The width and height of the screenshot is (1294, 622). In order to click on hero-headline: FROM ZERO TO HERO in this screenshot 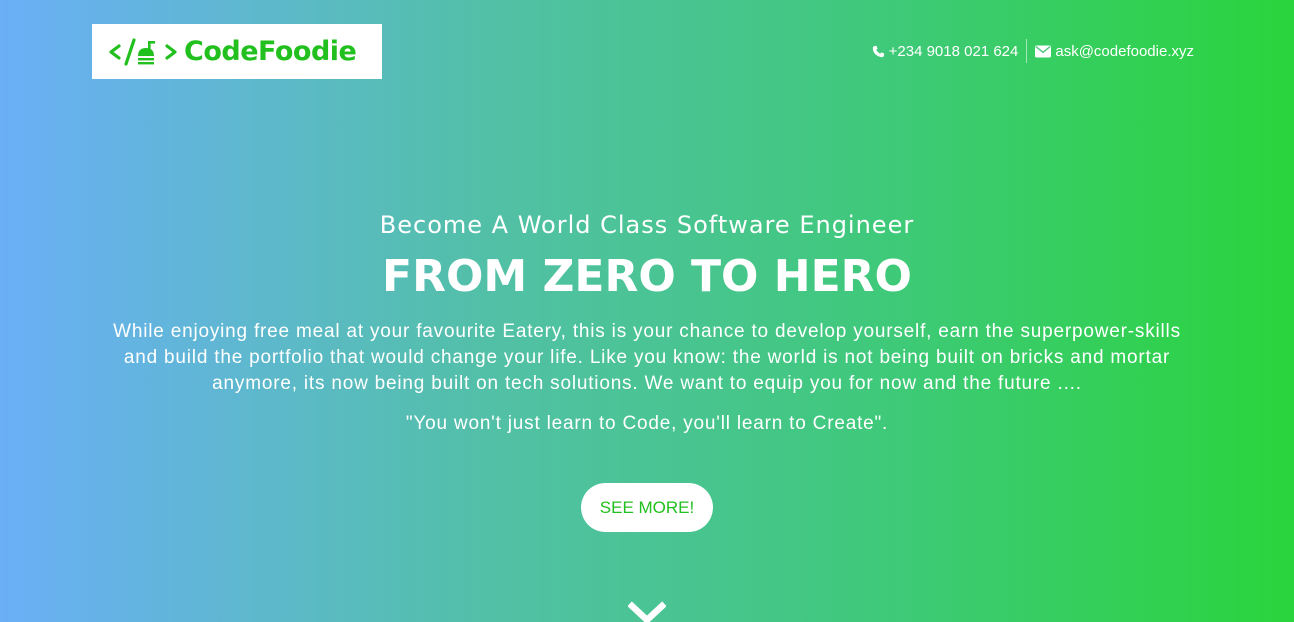, I will do `click(647, 276)`.